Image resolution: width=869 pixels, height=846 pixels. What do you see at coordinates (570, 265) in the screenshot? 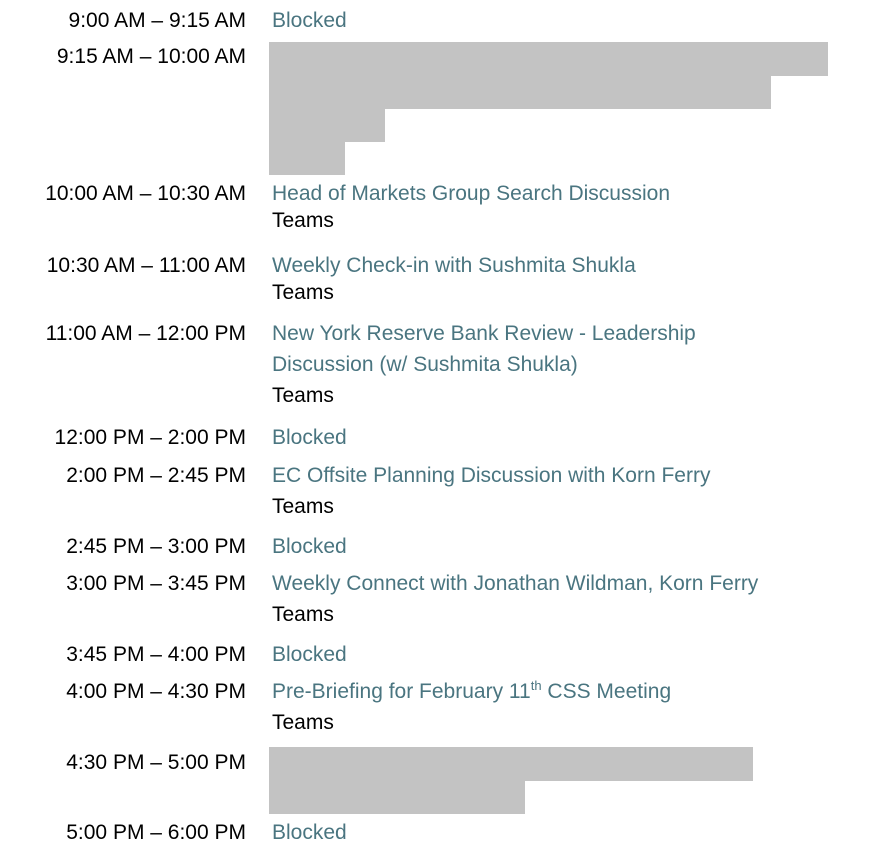
I see `event-title-link: Weekly Check-in with Sushmita Shukla` at bounding box center [570, 265].